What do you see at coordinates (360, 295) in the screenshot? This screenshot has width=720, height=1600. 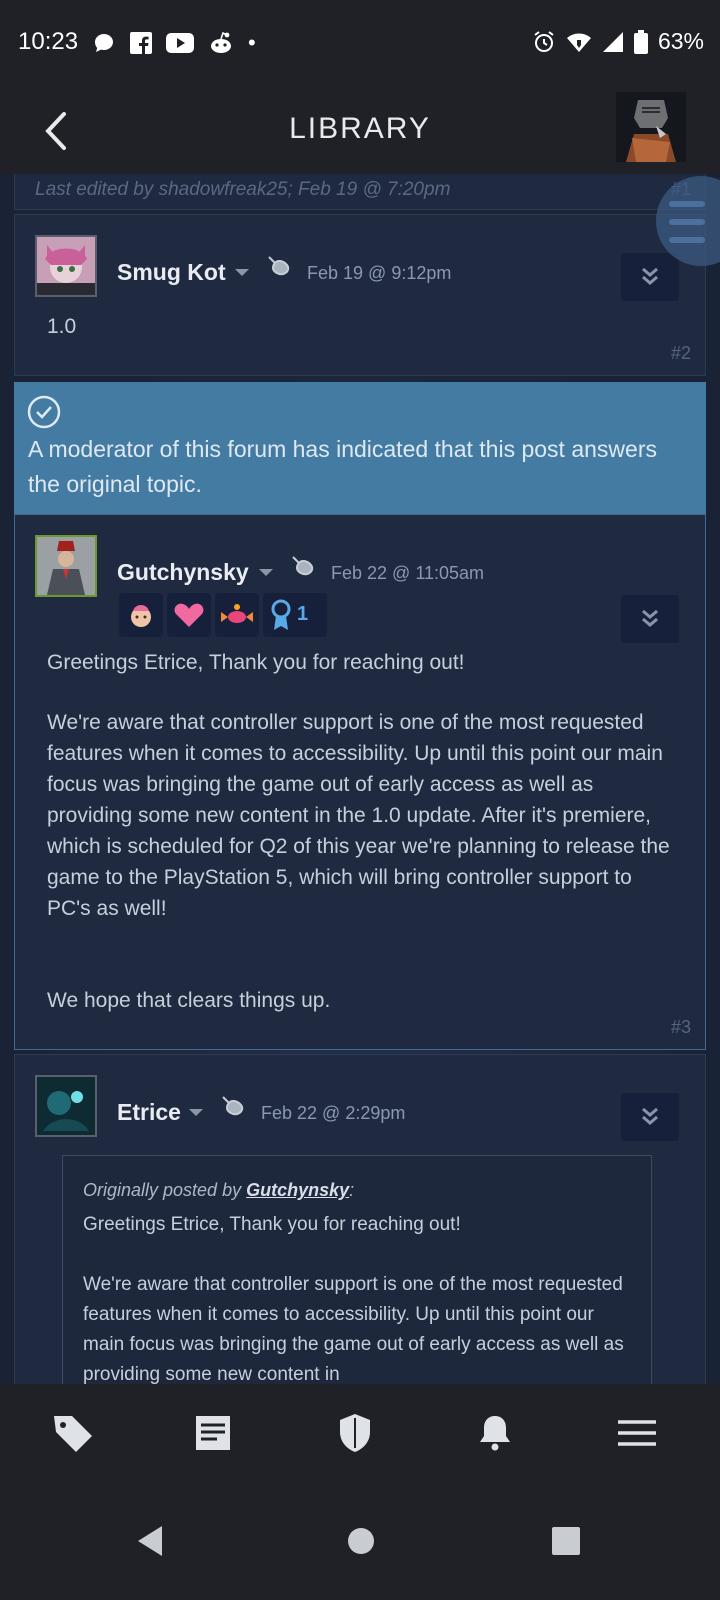 I see `post-2: Smug Kot Feb 19 @ 9:12pm 1.0 #2` at bounding box center [360, 295].